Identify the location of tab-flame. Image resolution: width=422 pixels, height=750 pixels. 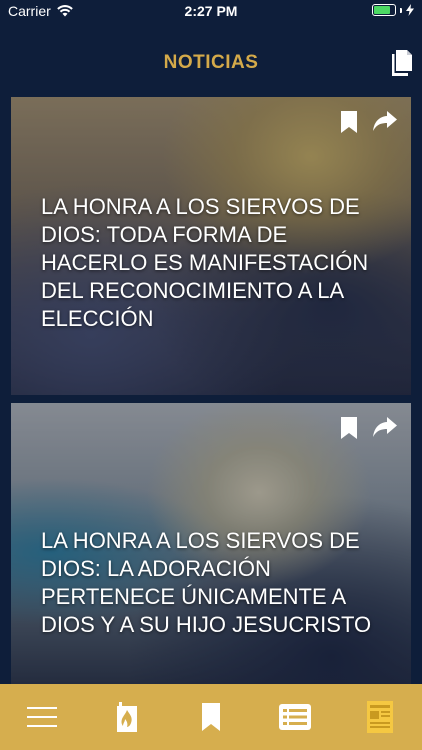
(127, 717).